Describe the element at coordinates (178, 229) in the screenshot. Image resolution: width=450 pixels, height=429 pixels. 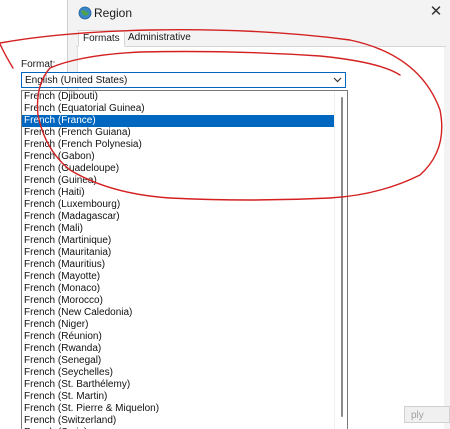
I see `list-item: French (Mali)` at that location.